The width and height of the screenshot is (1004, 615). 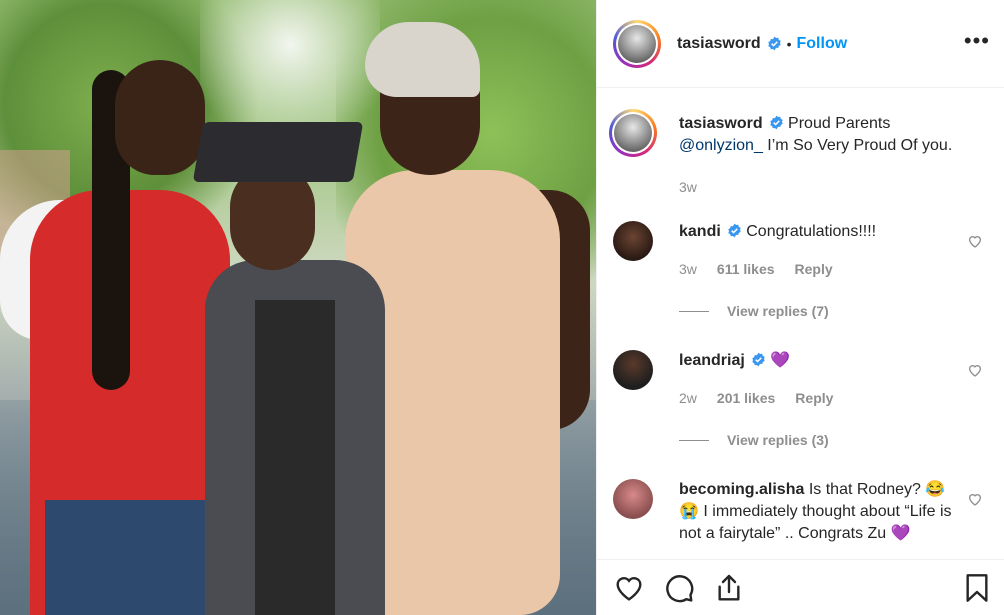 What do you see at coordinates (160, 117) in the screenshot?
I see `photo-man-head` at bounding box center [160, 117].